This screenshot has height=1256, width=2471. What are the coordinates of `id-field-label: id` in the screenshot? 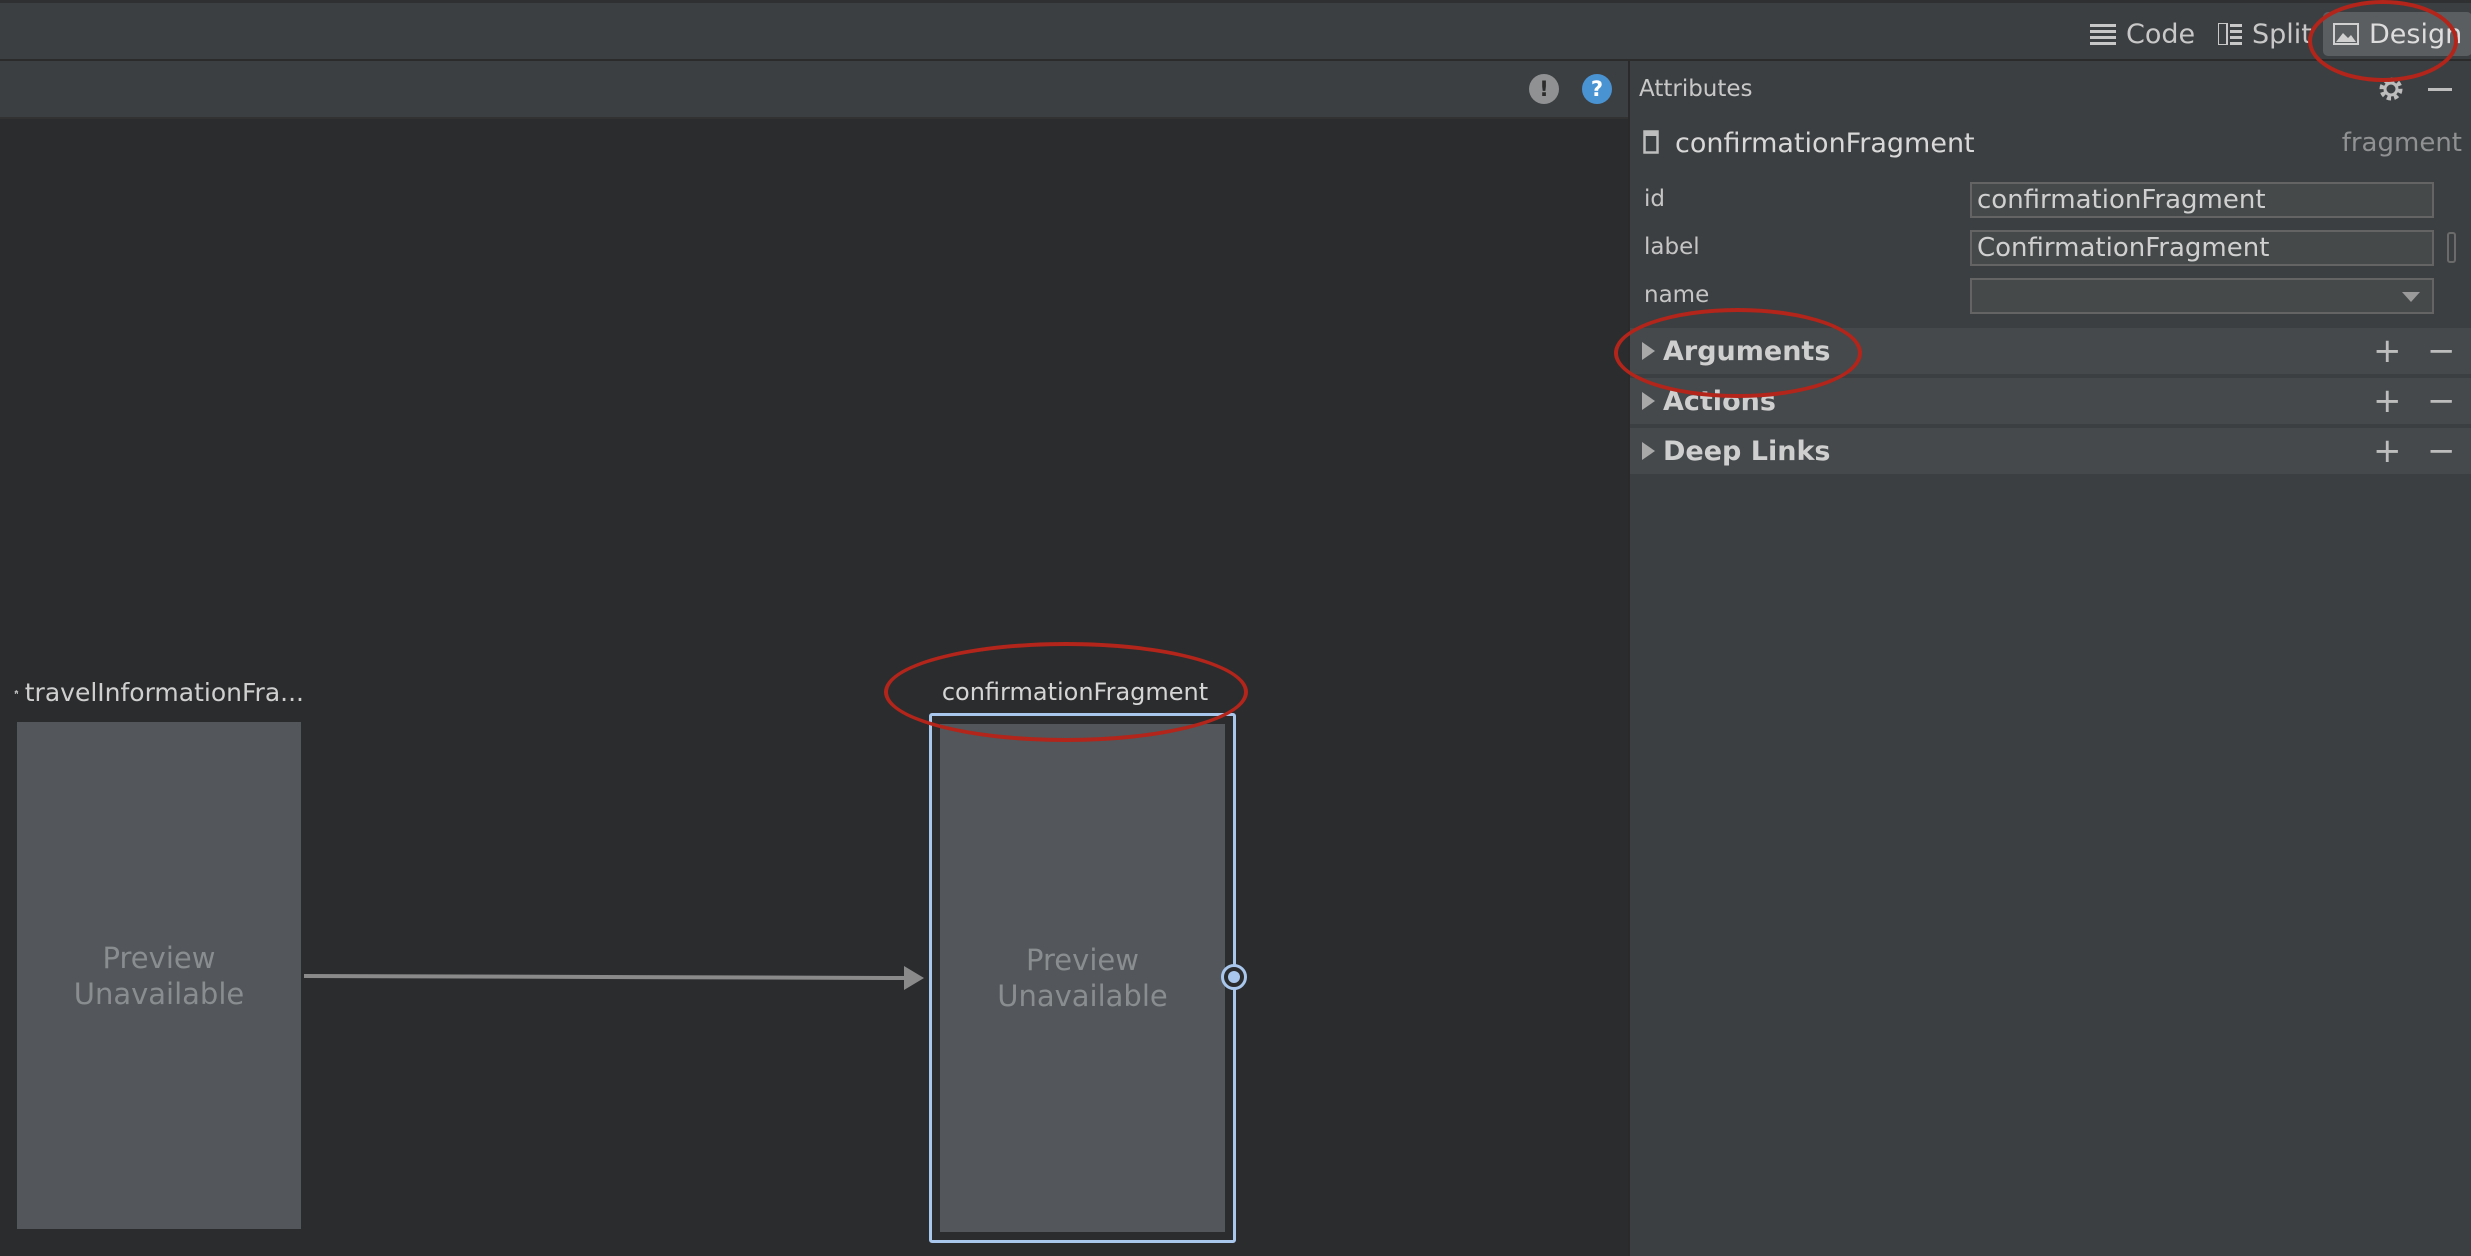 It's located at (1654, 199).